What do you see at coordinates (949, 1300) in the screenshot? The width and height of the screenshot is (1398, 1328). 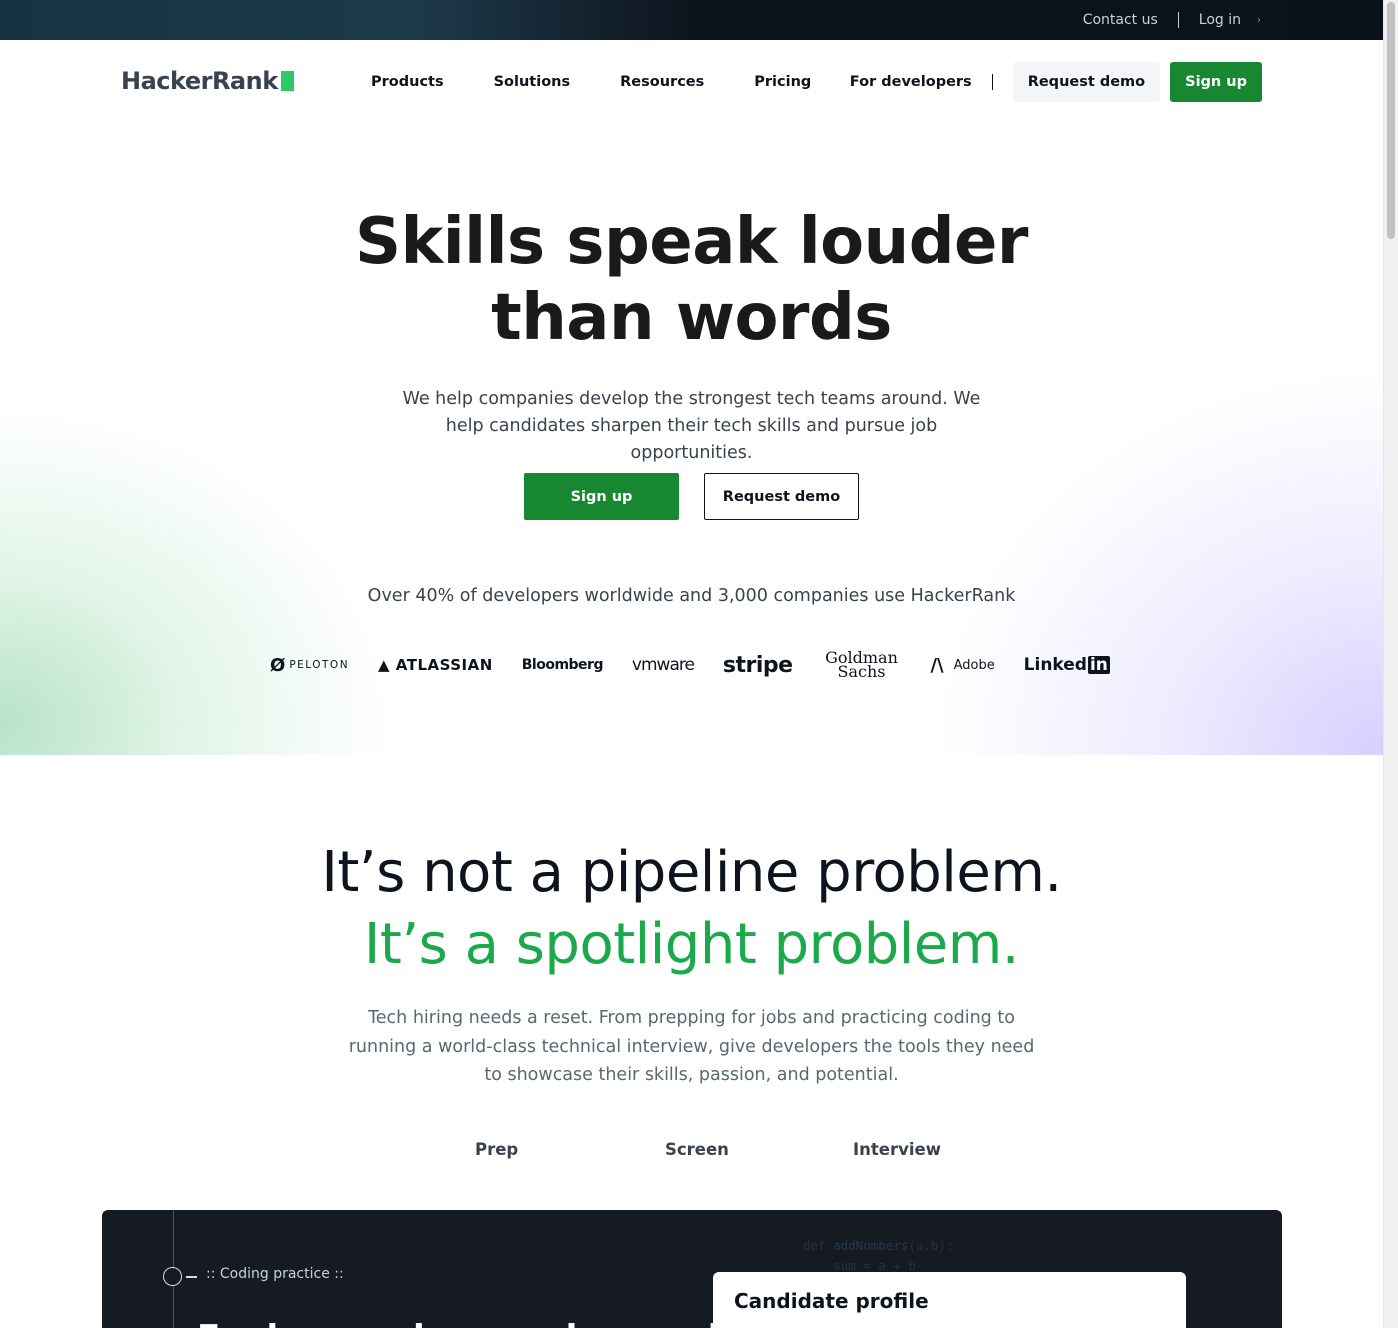 I see `candidate-profile-card: Candidate profile` at bounding box center [949, 1300].